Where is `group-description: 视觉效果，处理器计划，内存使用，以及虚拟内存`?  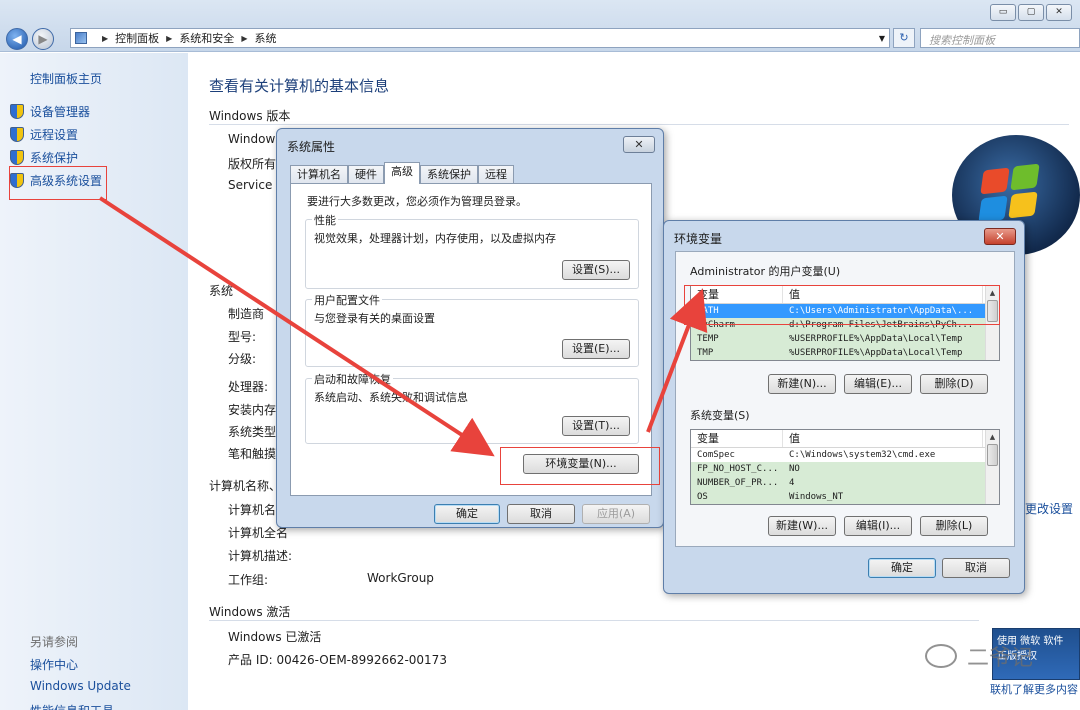 group-description: 视觉效果，处理器计划，内存使用，以及虚拟内存 is located at coordinates (435, 238).